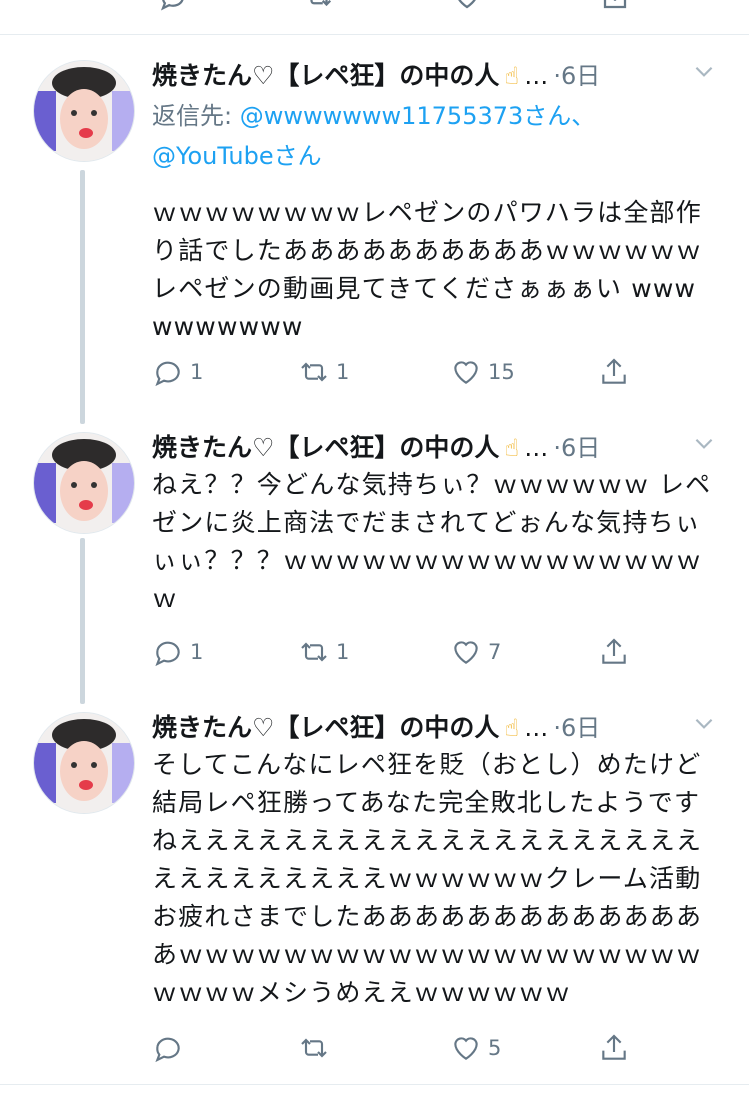  What do you see at coordinates (406, 116) in the screenshot?
I see `reply-handle-link: @wwwwwww11755373さん` at bounding box center [406, 116].